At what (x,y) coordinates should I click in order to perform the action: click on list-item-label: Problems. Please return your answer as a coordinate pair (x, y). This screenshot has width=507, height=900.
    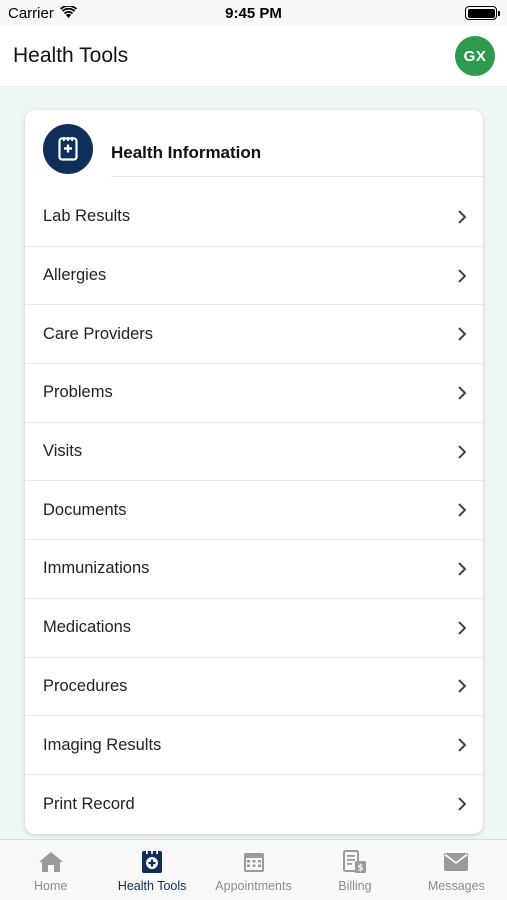
    Looking at the image, I should click on (78, 392).